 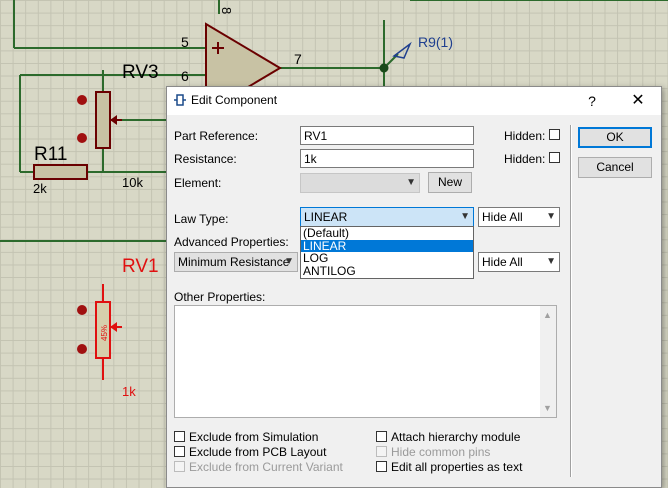 I want to click on rv1-label: RV1, so click(x=140, y=266).